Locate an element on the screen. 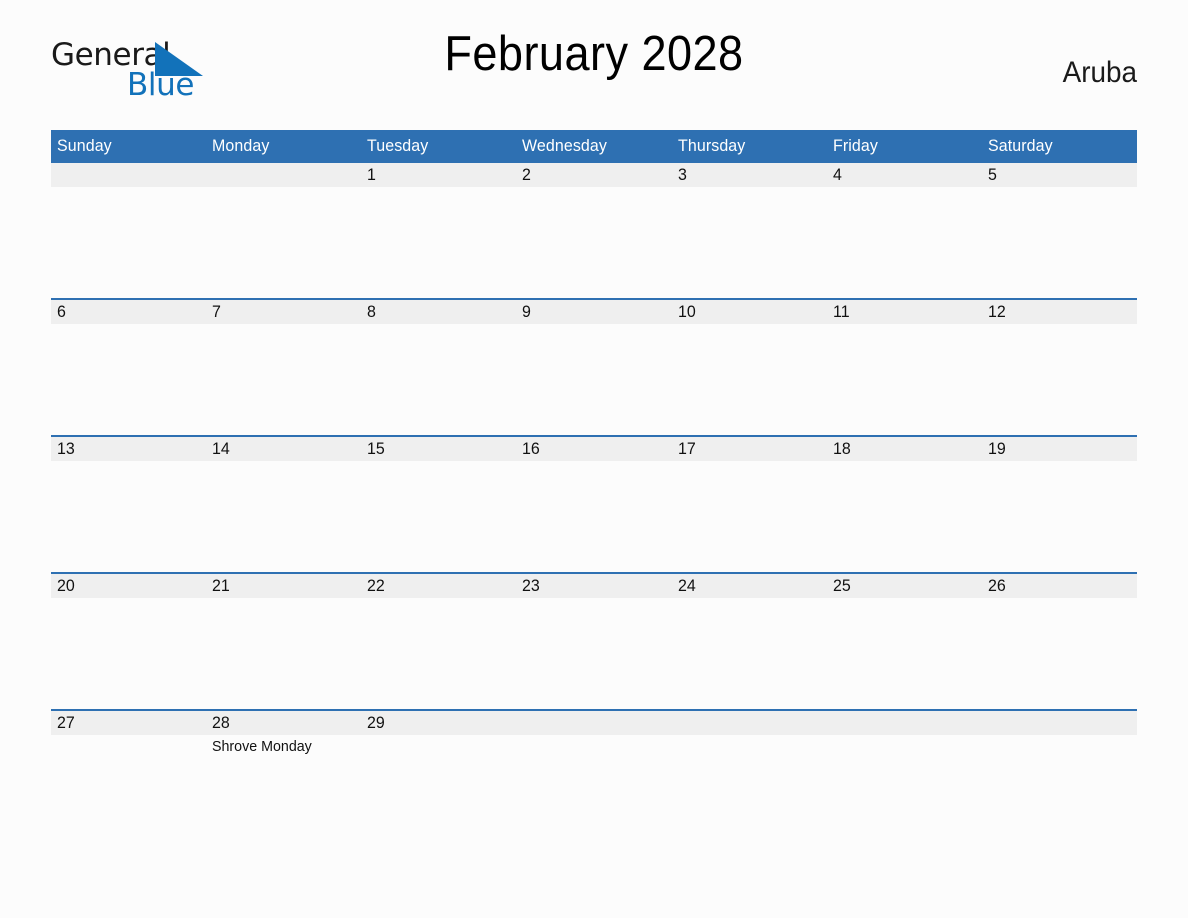 The image size is (1188, 918). day-cell-inner: 11 is located at coordinates (904, 367).